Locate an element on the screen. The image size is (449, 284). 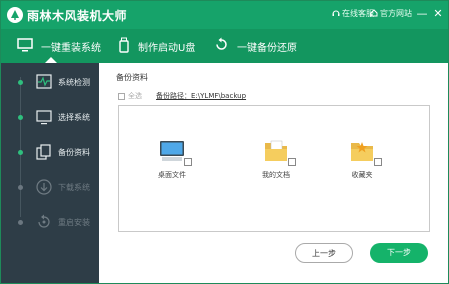
next-step-button: 下一步 is located at coordinates (399, 253).